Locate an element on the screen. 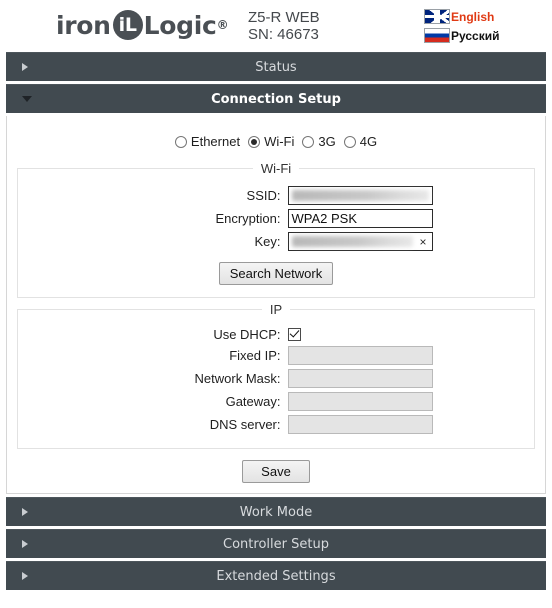 The image size is (552, 608). radio-option-ethernet: Ethernet is located at coordinates (207, 141).